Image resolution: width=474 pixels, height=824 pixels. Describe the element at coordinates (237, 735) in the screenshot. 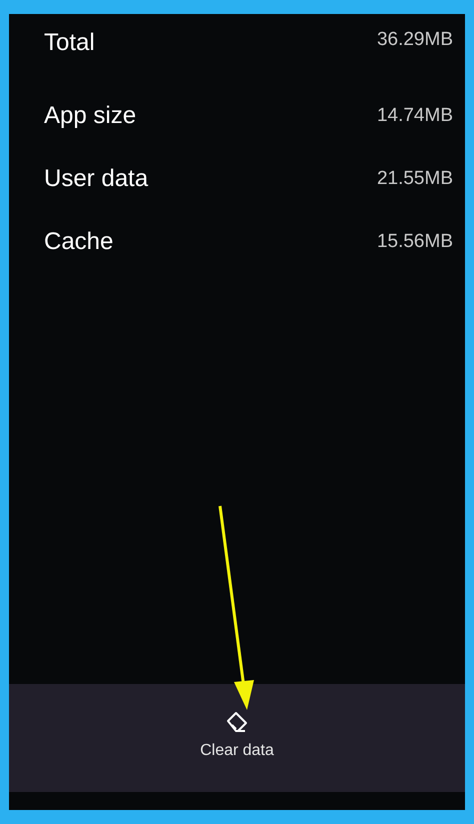

I see `clear-data-button: Clear data` at that location.